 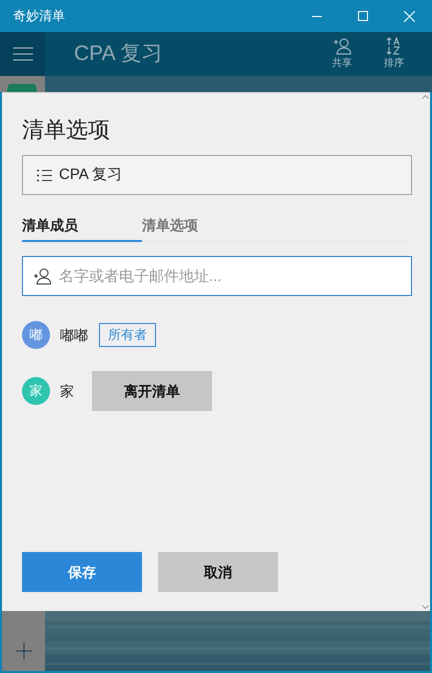 What do you see at coordinates (22, 88) in the screenshot?
I see `avatar-icon` at bounding box center [22, 88].